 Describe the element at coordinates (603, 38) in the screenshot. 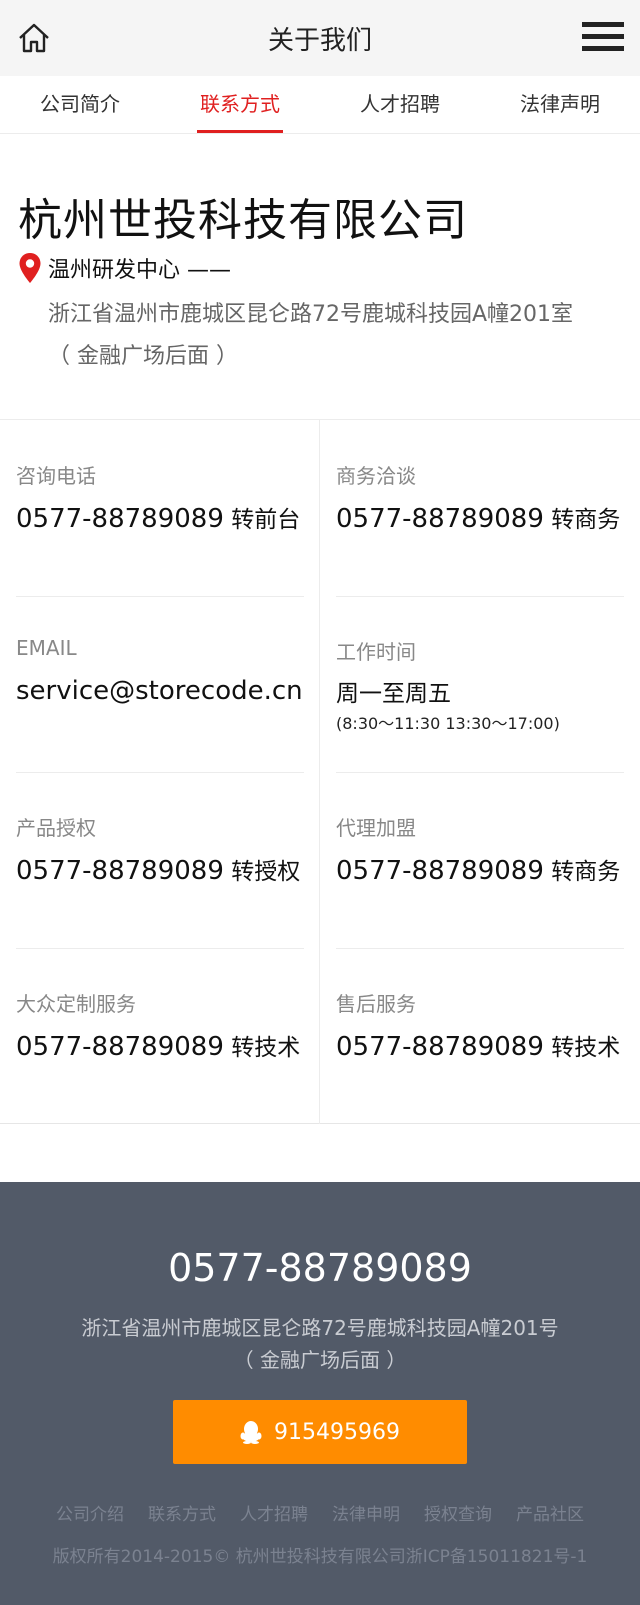

I see `hamburger-menu-icon` at that location.